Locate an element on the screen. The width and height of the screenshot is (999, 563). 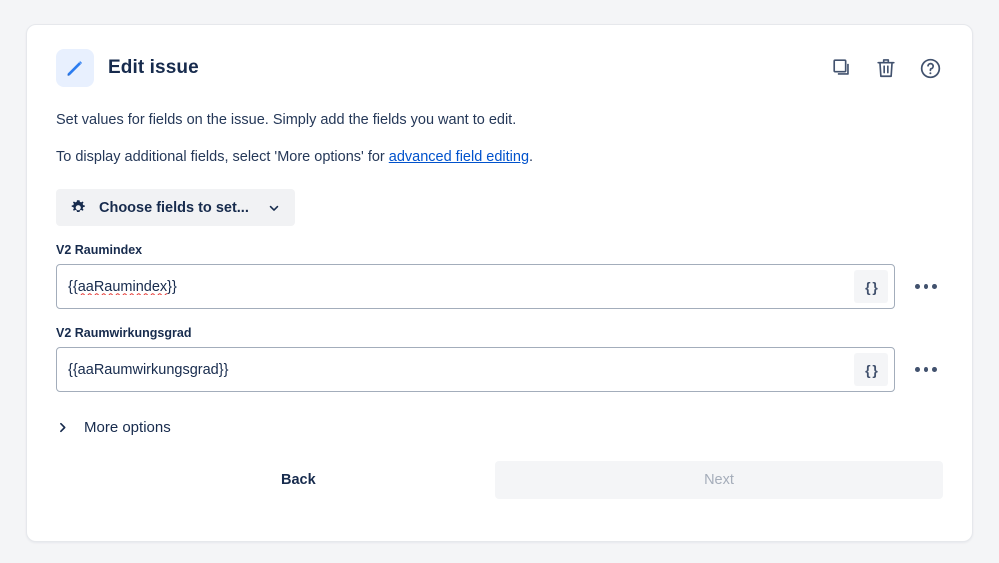
more-options-label: More options is located at coordinates (127, 428).